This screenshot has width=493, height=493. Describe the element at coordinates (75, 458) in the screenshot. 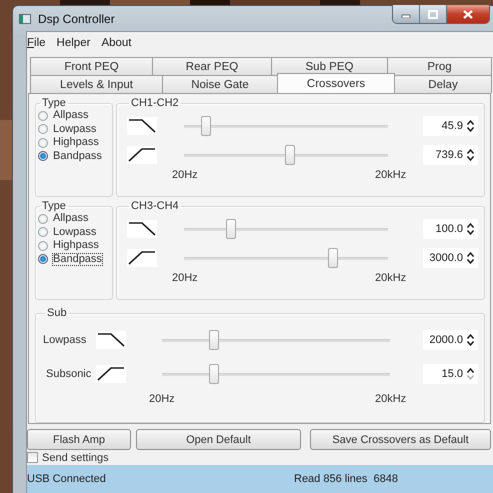

I see `checkbox-label: Send settings` at that location.